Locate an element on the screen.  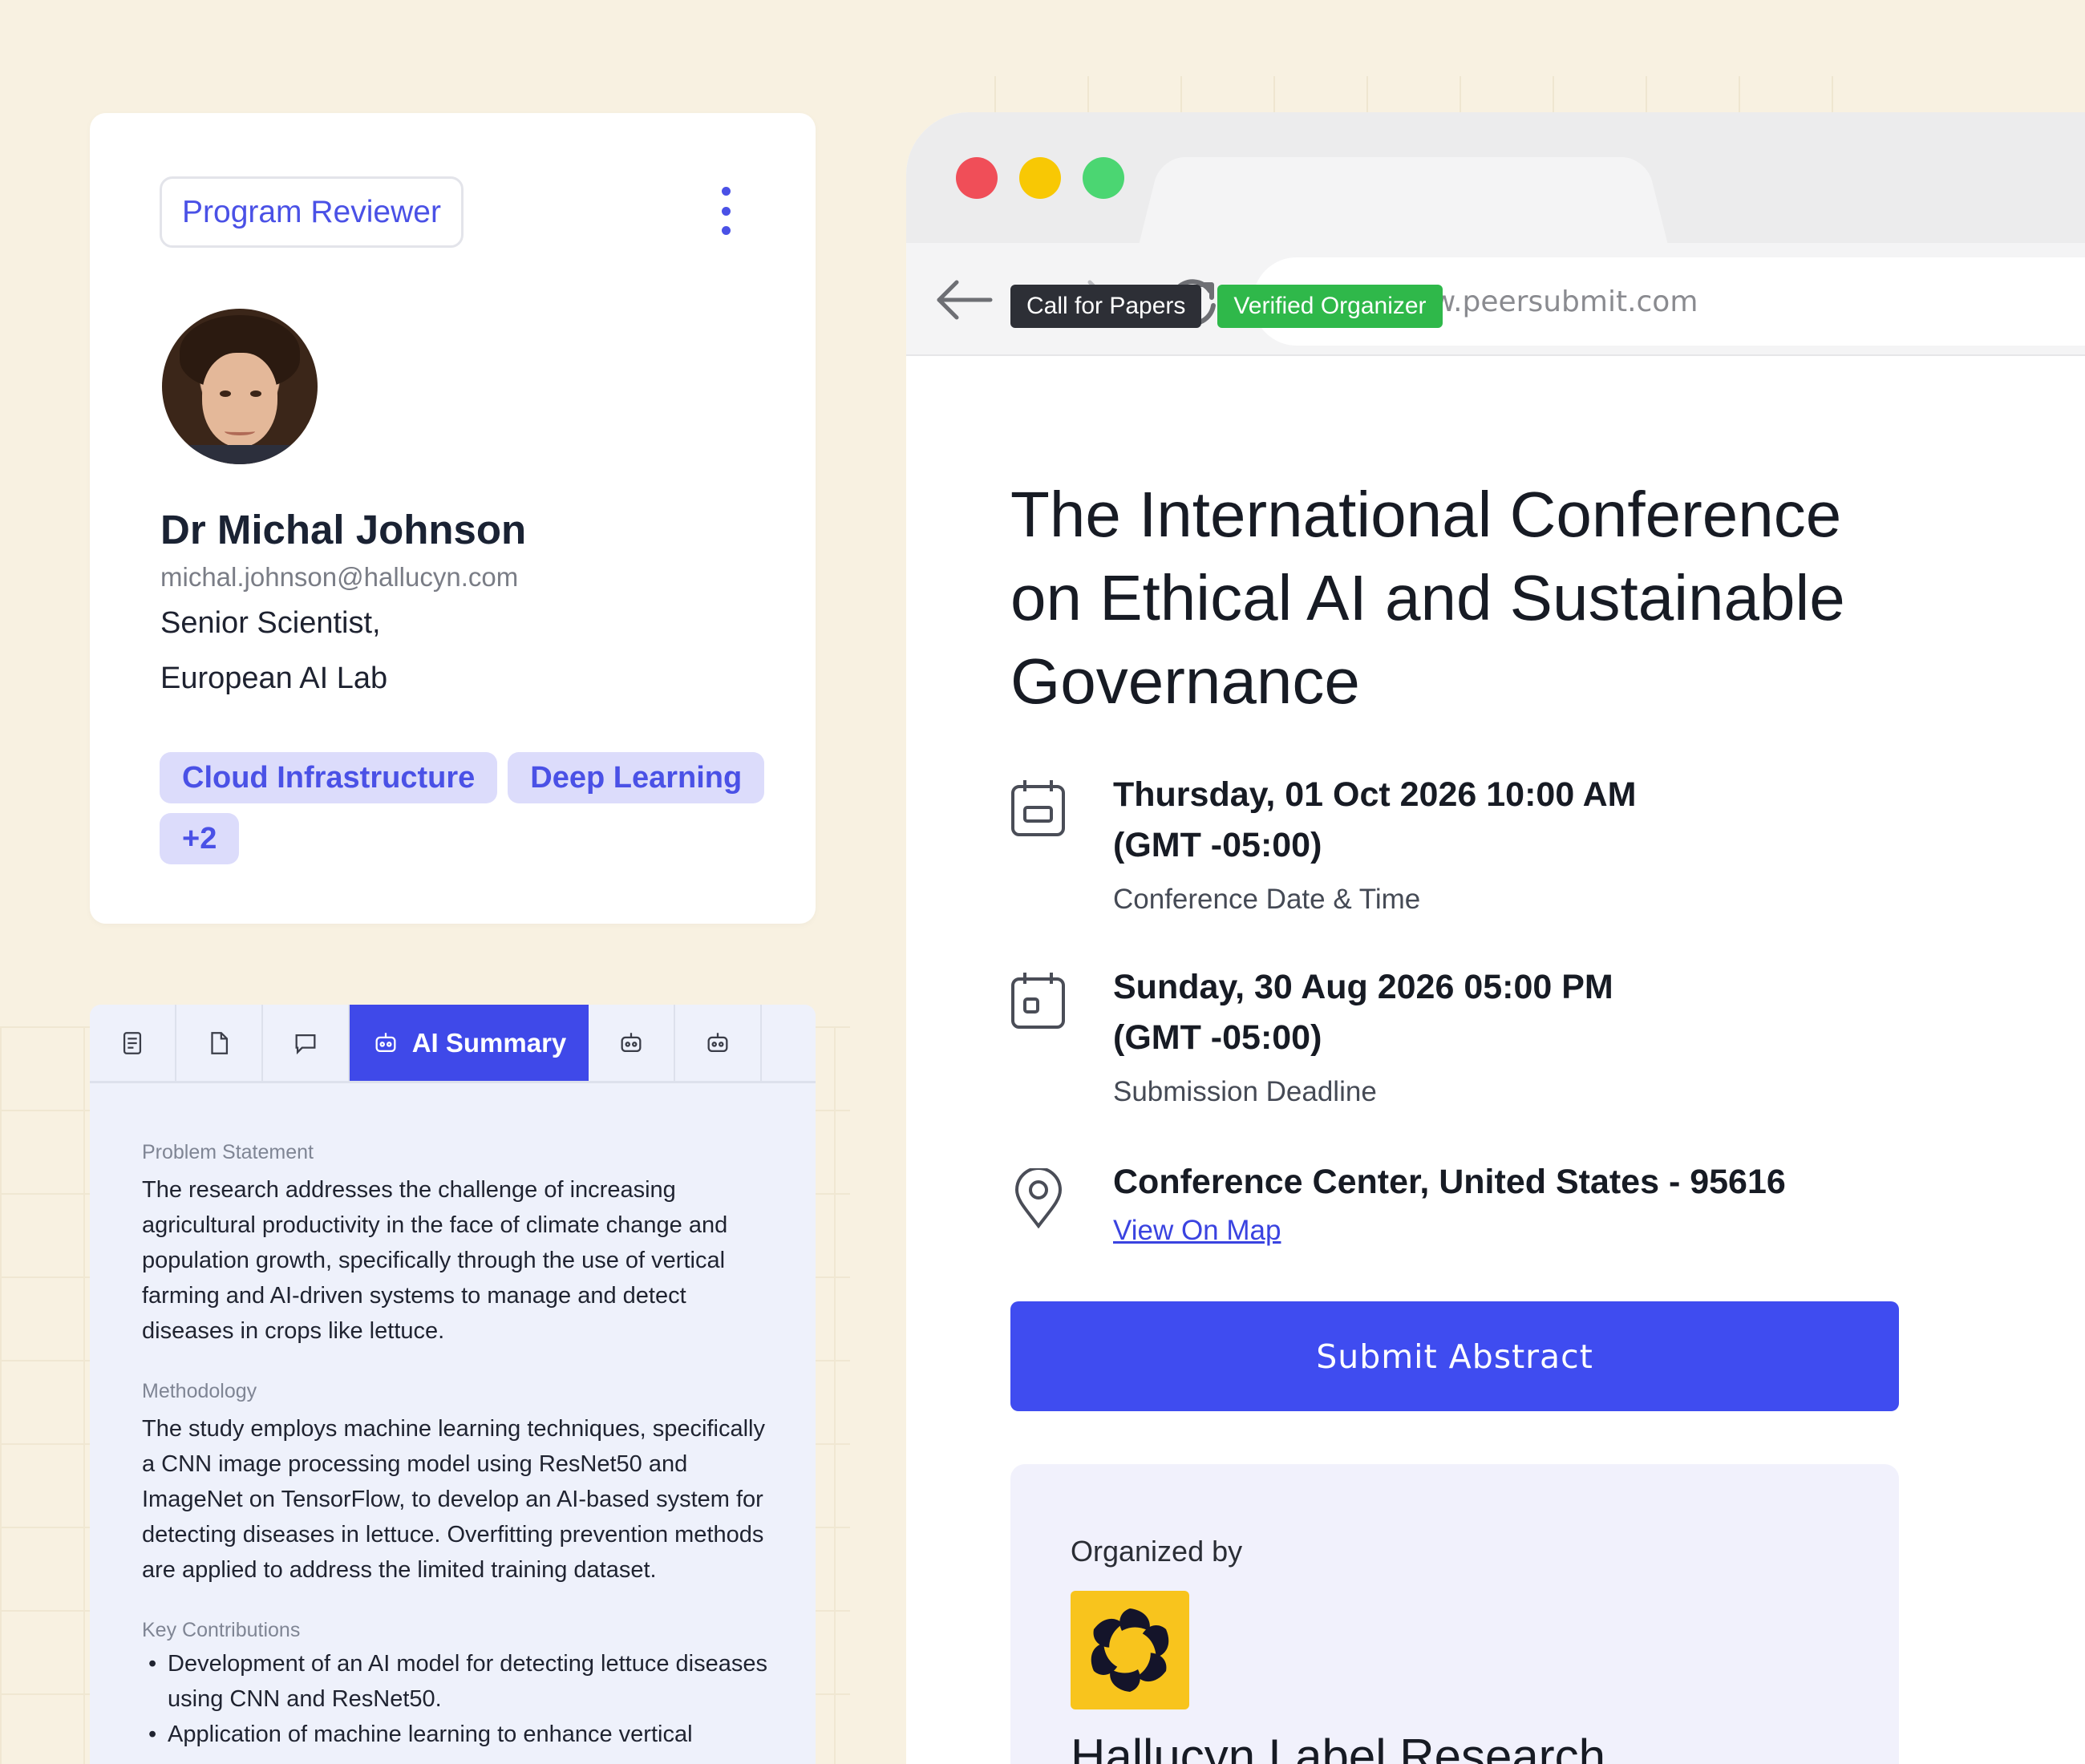
expertise-tags: Cloud Infrastructure Deep Learning +2 is located at coordinates (465, 808).